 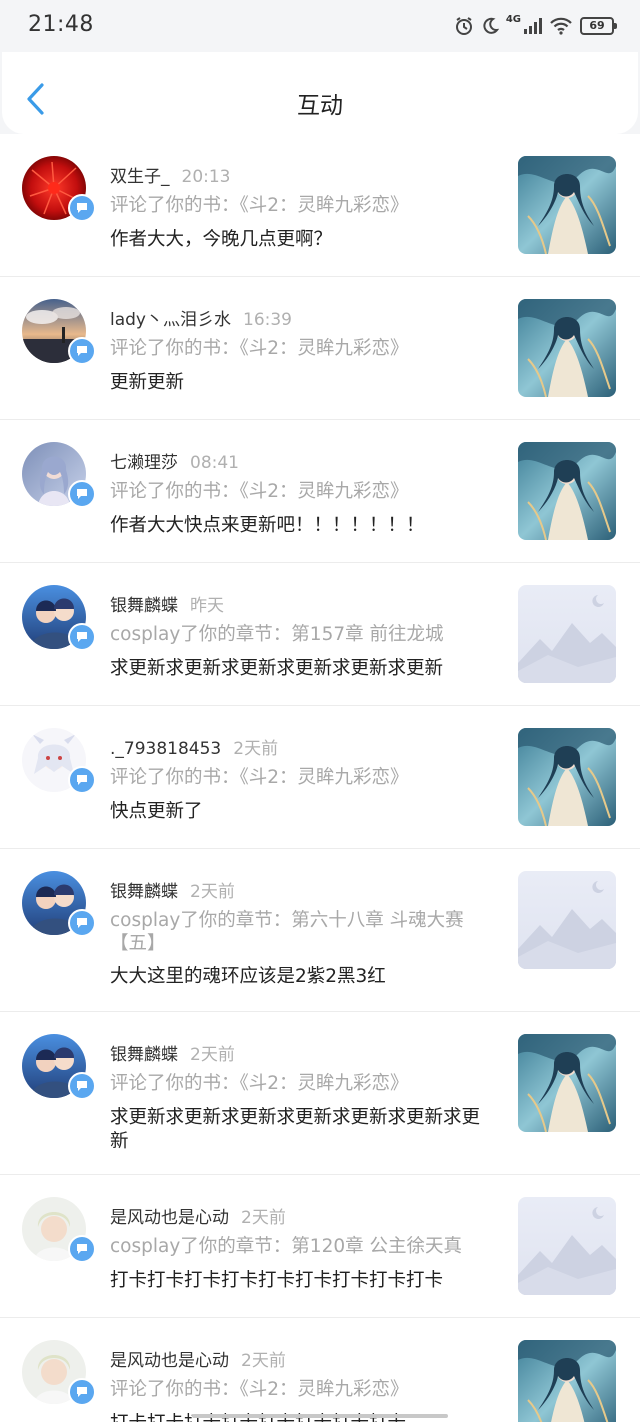 I want to click on status-icons: 4G 69, so click(x=535, y=25).